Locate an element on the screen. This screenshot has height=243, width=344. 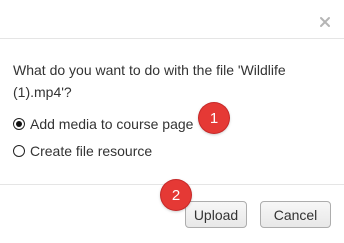
step-1-badge: 1 is located at coordinates (214, 118).